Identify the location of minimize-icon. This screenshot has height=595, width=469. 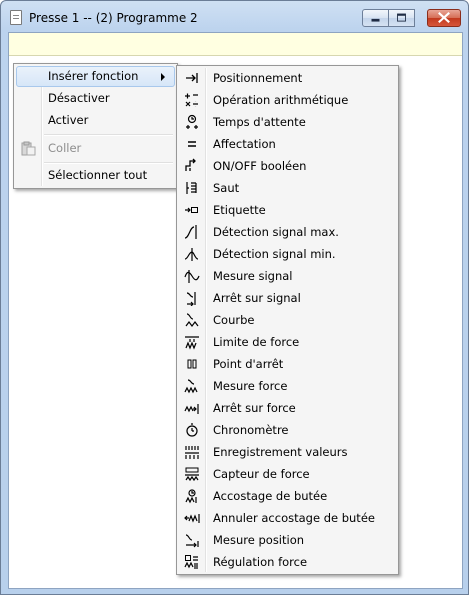
(375, 20).